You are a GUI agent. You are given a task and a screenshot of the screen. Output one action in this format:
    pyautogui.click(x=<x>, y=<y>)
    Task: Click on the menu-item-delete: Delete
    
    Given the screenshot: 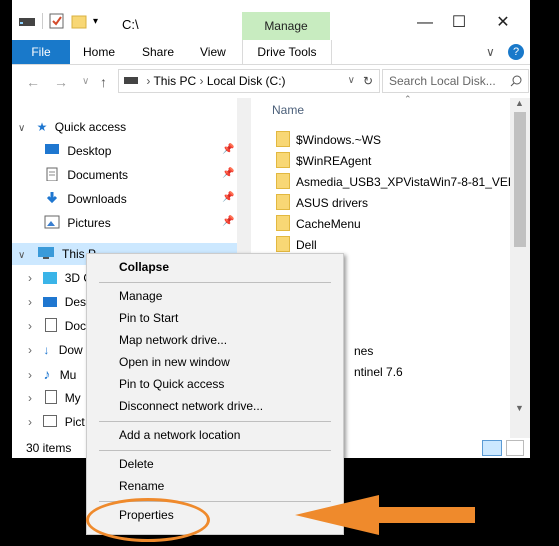 What is the action you would take?
    pyautogui.click(x=136, y=464)
    